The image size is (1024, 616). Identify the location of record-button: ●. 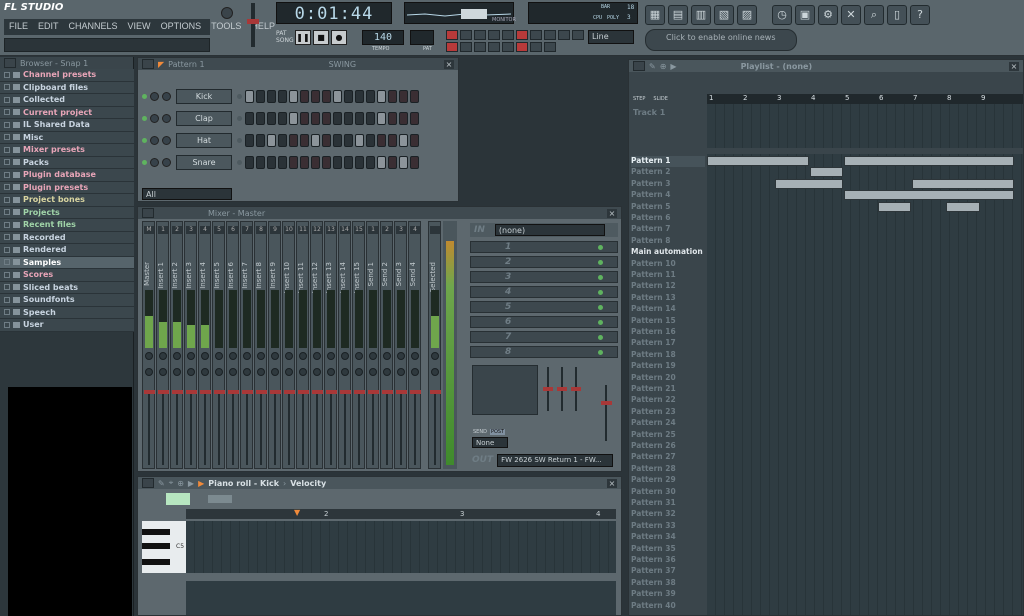
(339, 37).